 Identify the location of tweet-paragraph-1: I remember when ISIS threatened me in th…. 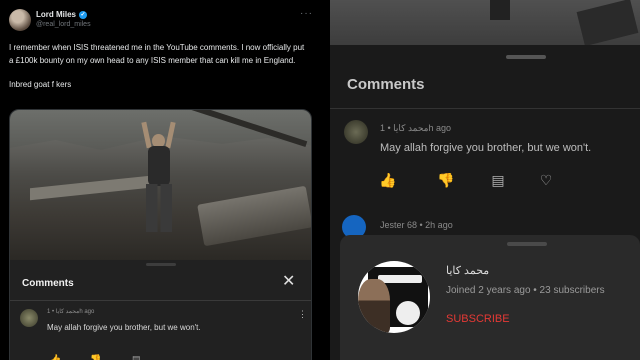
(157, 54).